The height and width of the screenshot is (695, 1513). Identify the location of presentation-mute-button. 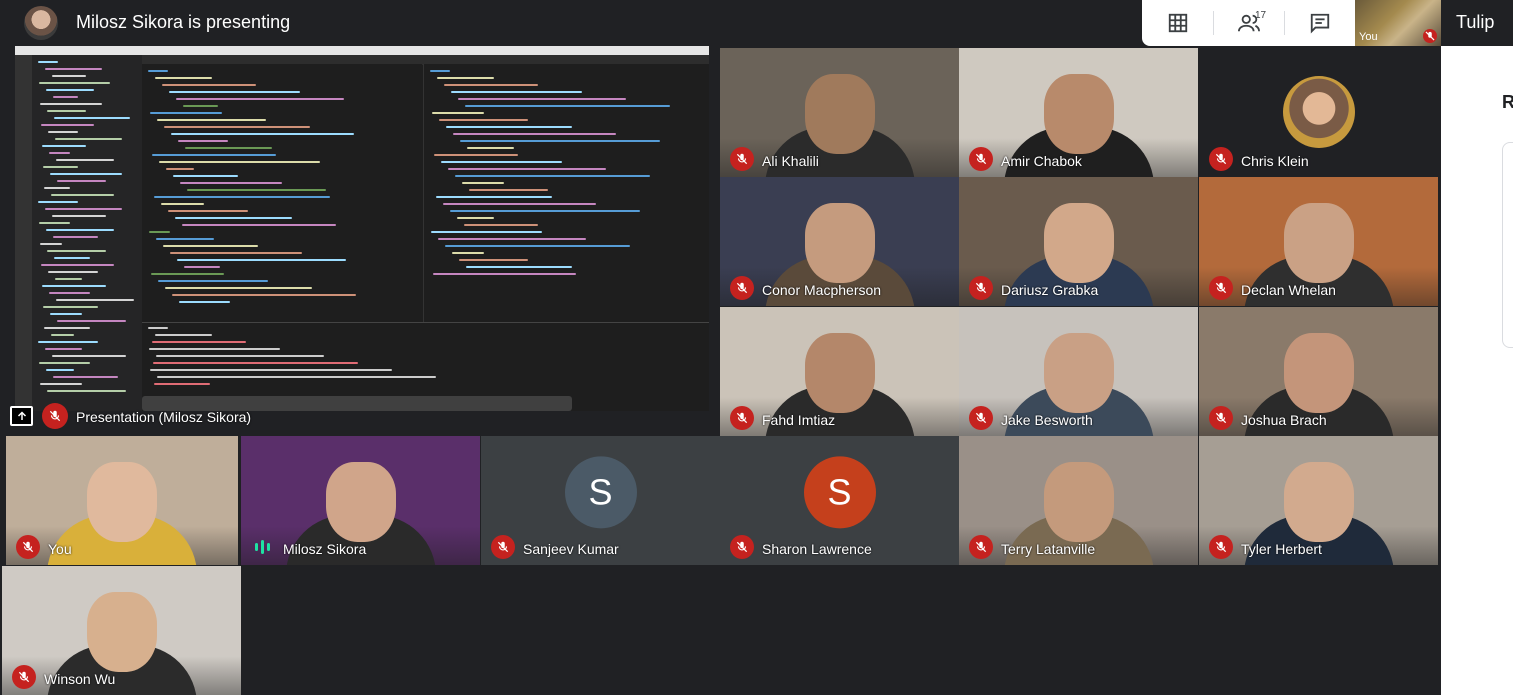
(55, 416).